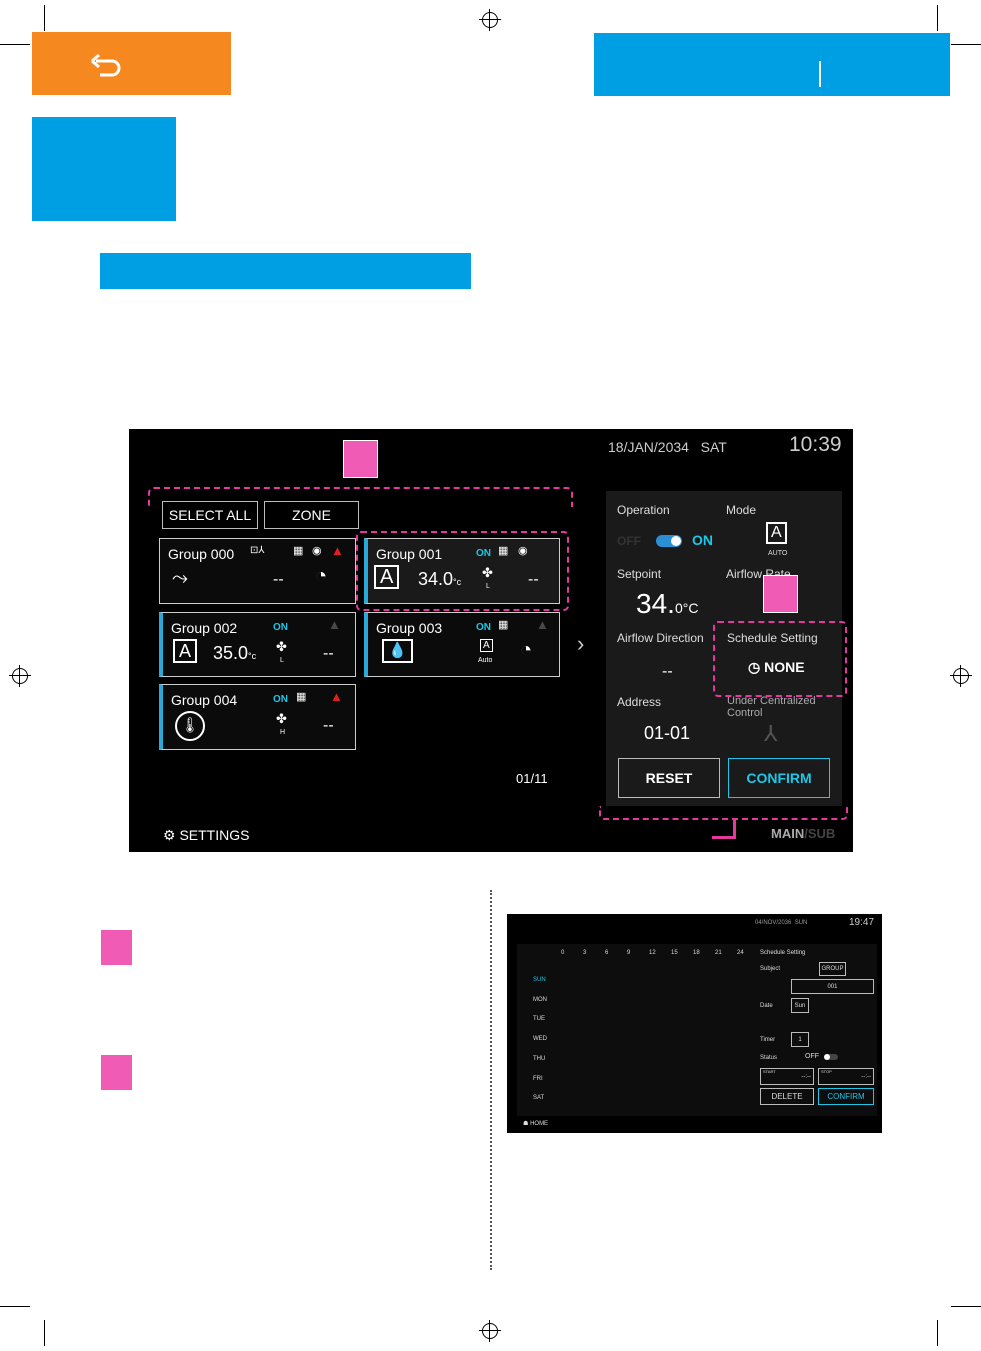 Image resolution: width=981 pixels, height=1351 pixels. I want to click on hour-tick: 18, so click(696, 953).